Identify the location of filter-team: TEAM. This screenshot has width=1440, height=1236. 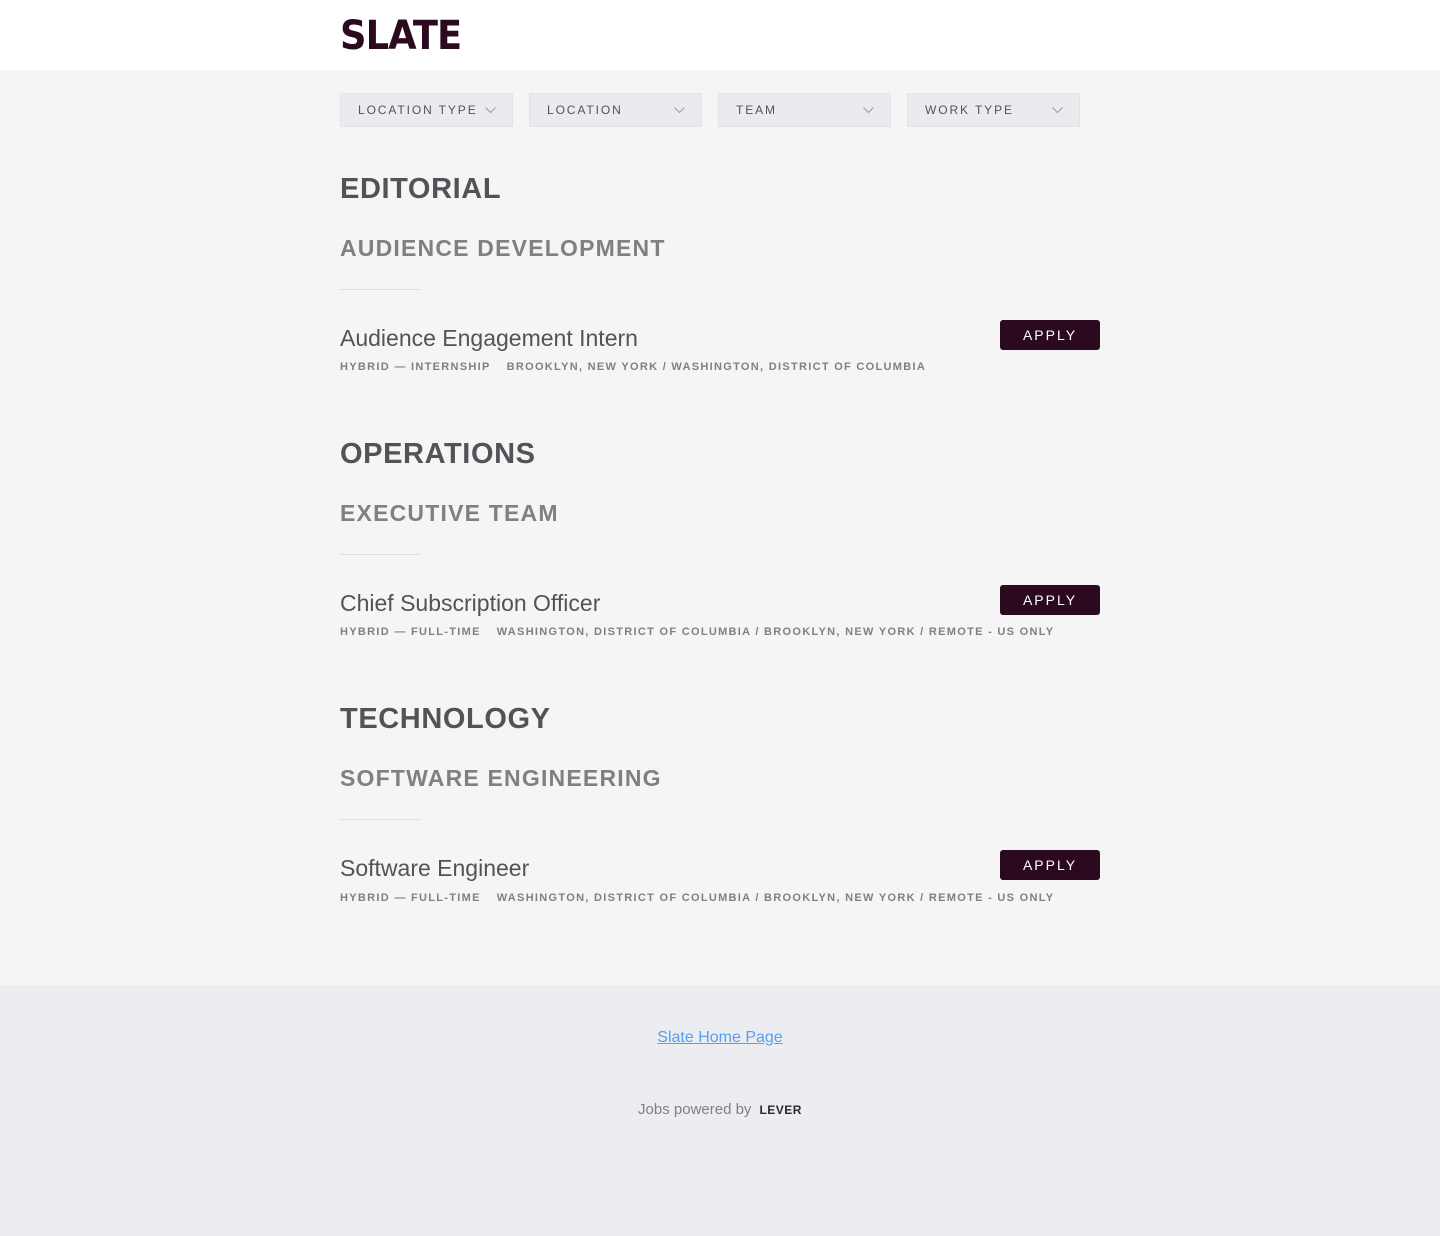
(804, 110).